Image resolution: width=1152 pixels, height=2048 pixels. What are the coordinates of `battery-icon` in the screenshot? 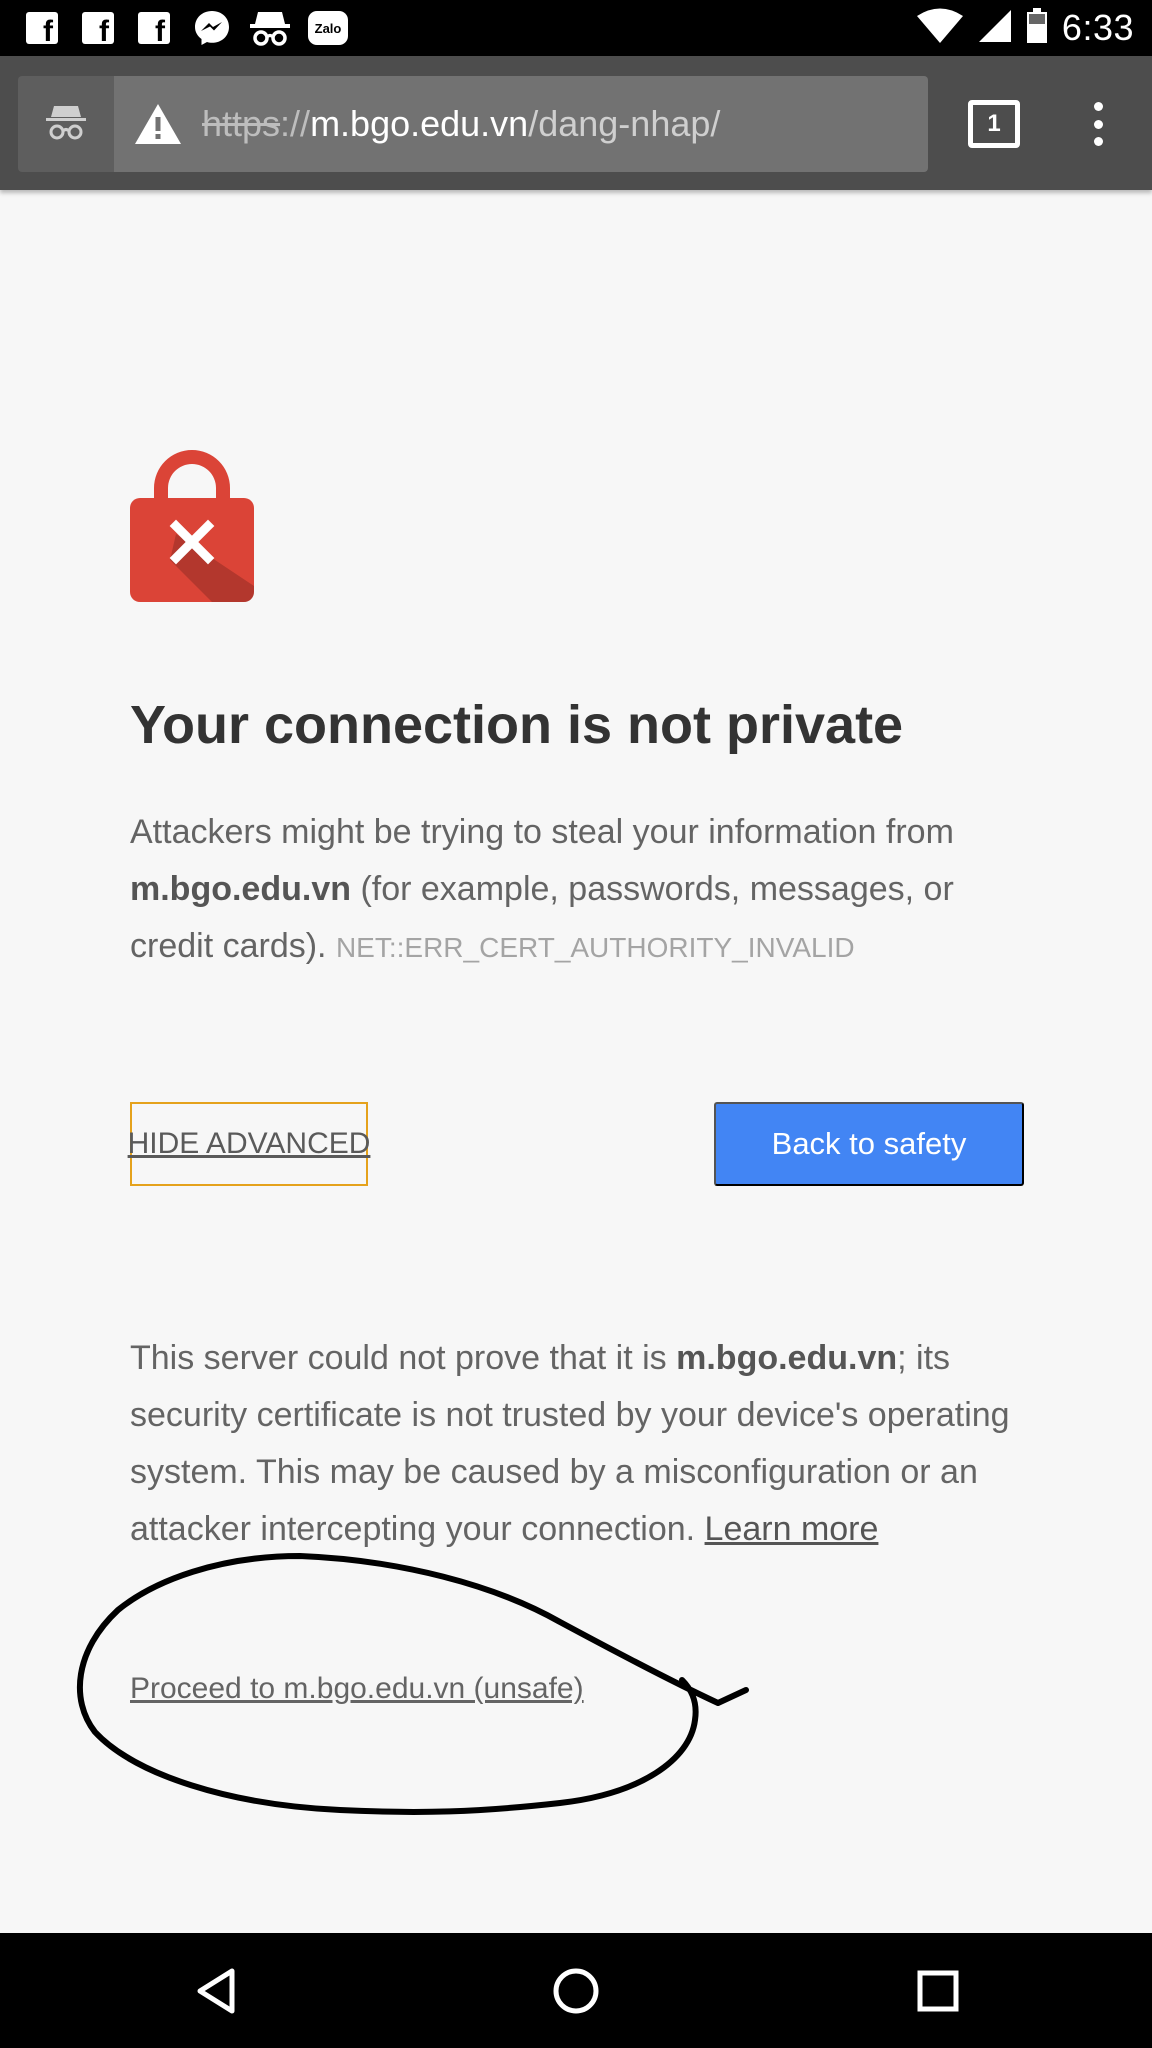 It's located at (1037, 28).